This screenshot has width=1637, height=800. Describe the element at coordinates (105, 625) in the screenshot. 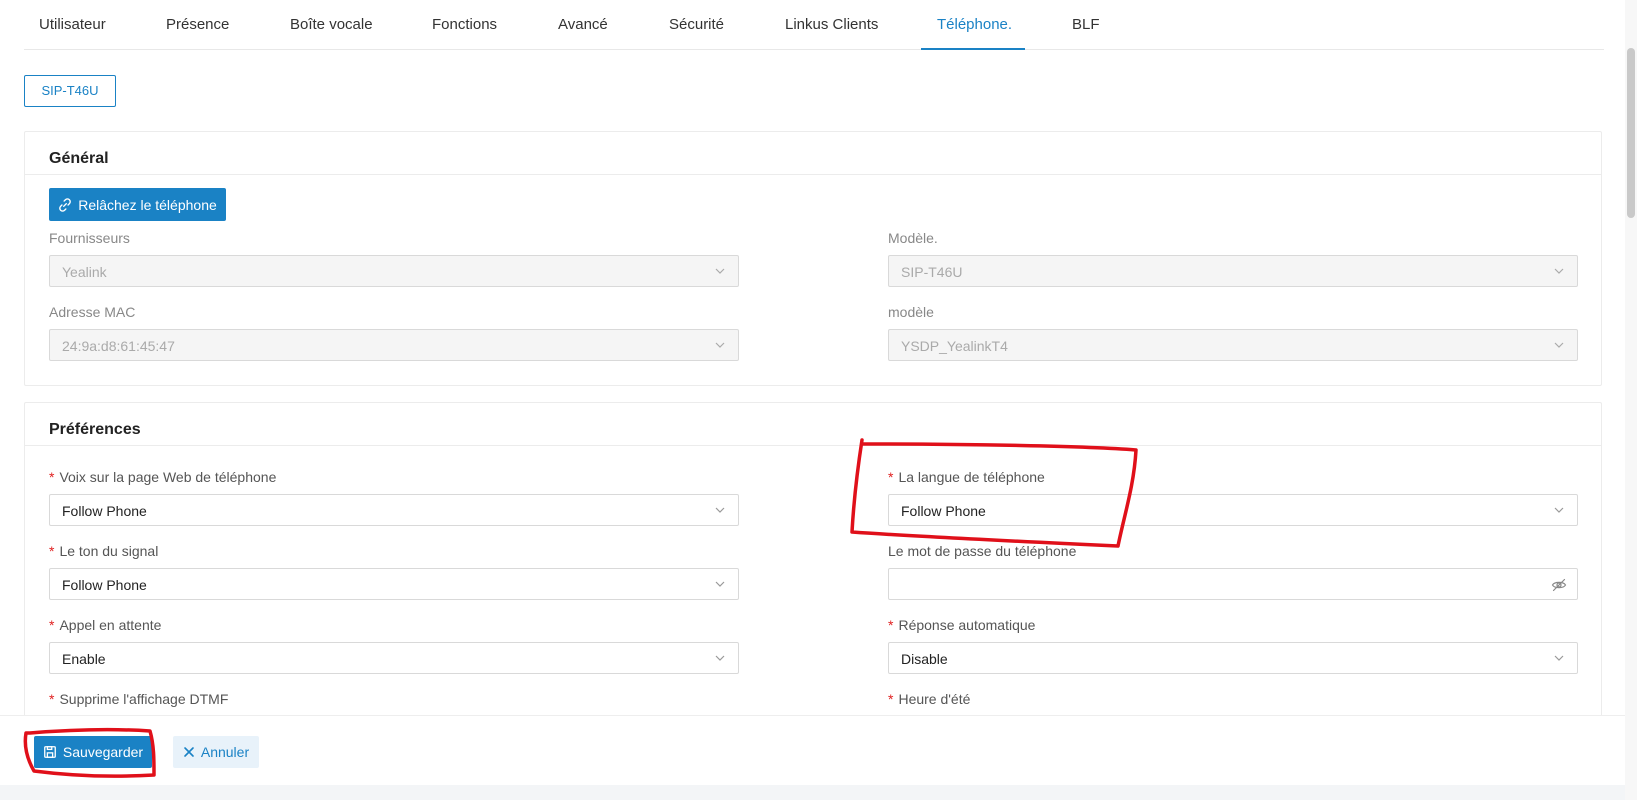

I see `call-waiting-label: * Appel en attente` at that location.